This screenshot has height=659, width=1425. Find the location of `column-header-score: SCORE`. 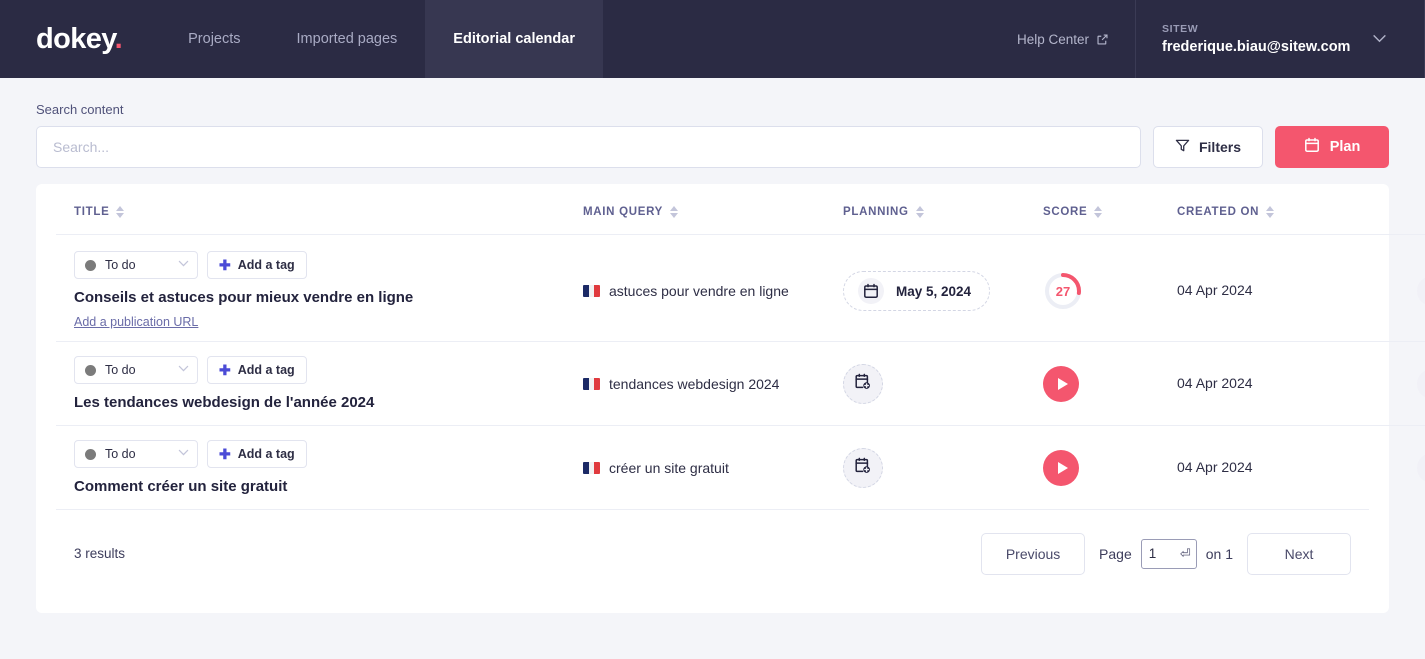

column-header-score: SCORE is located at coordinates (1110, 209).